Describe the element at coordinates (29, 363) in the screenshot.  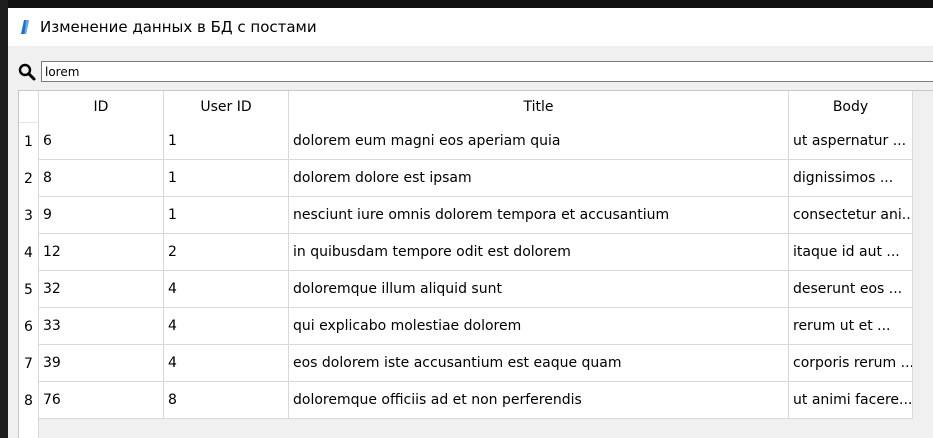
I see `row-header: 7` at that location.